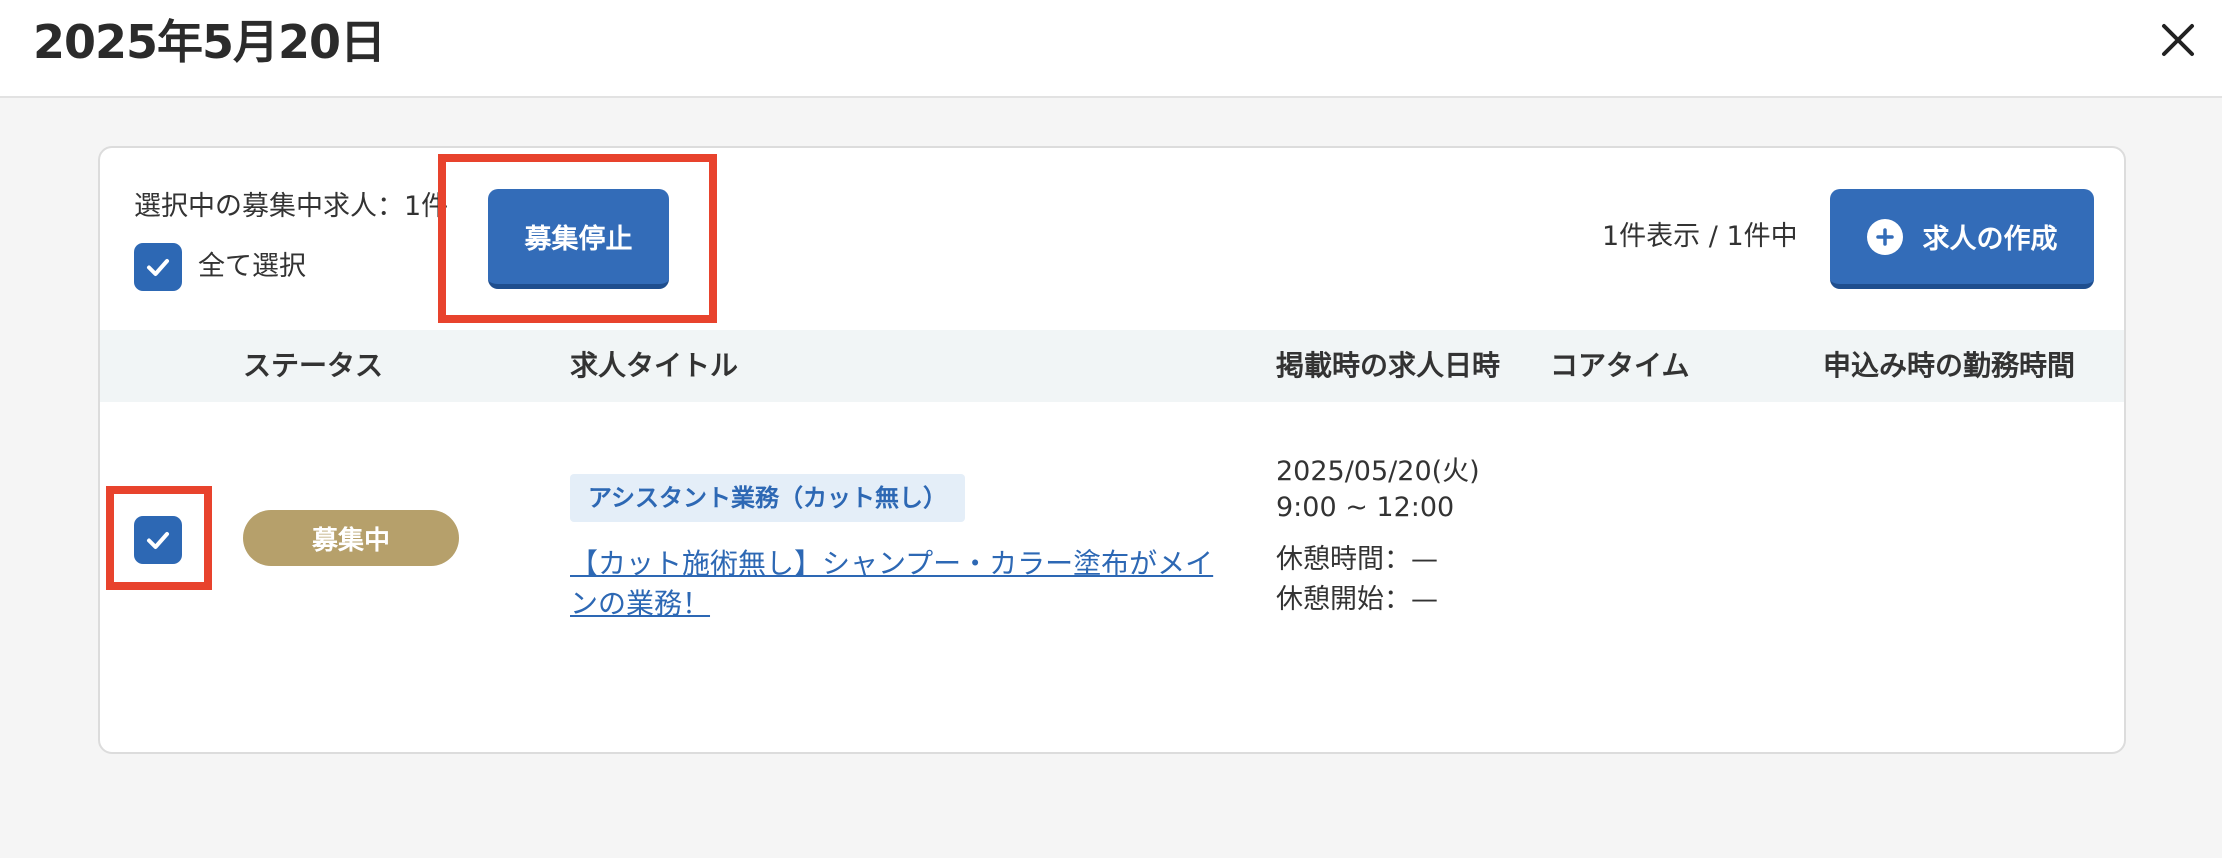 Image resolution: width=2222 pixels, height=858 pixels. I want to click on create-job-button: 求人の作成, so click(1962, 239).